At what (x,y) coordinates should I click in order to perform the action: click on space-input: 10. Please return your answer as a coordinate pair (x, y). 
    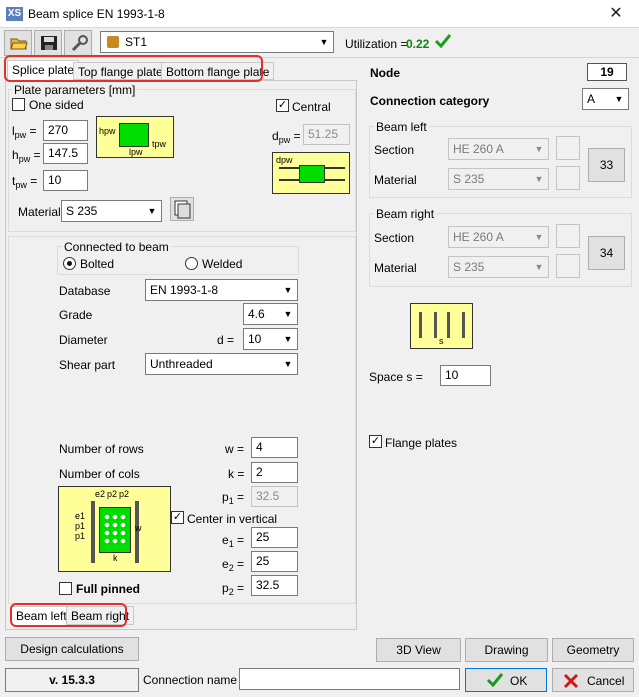
    Looking at the image, I should click on (465, 375).